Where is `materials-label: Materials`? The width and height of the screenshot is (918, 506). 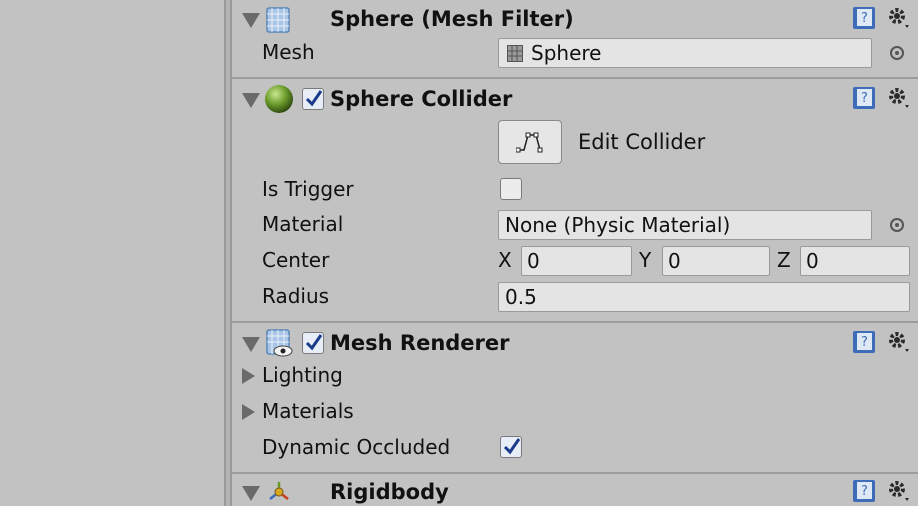 materials-label: Materials is located at coordinates (308, 411).